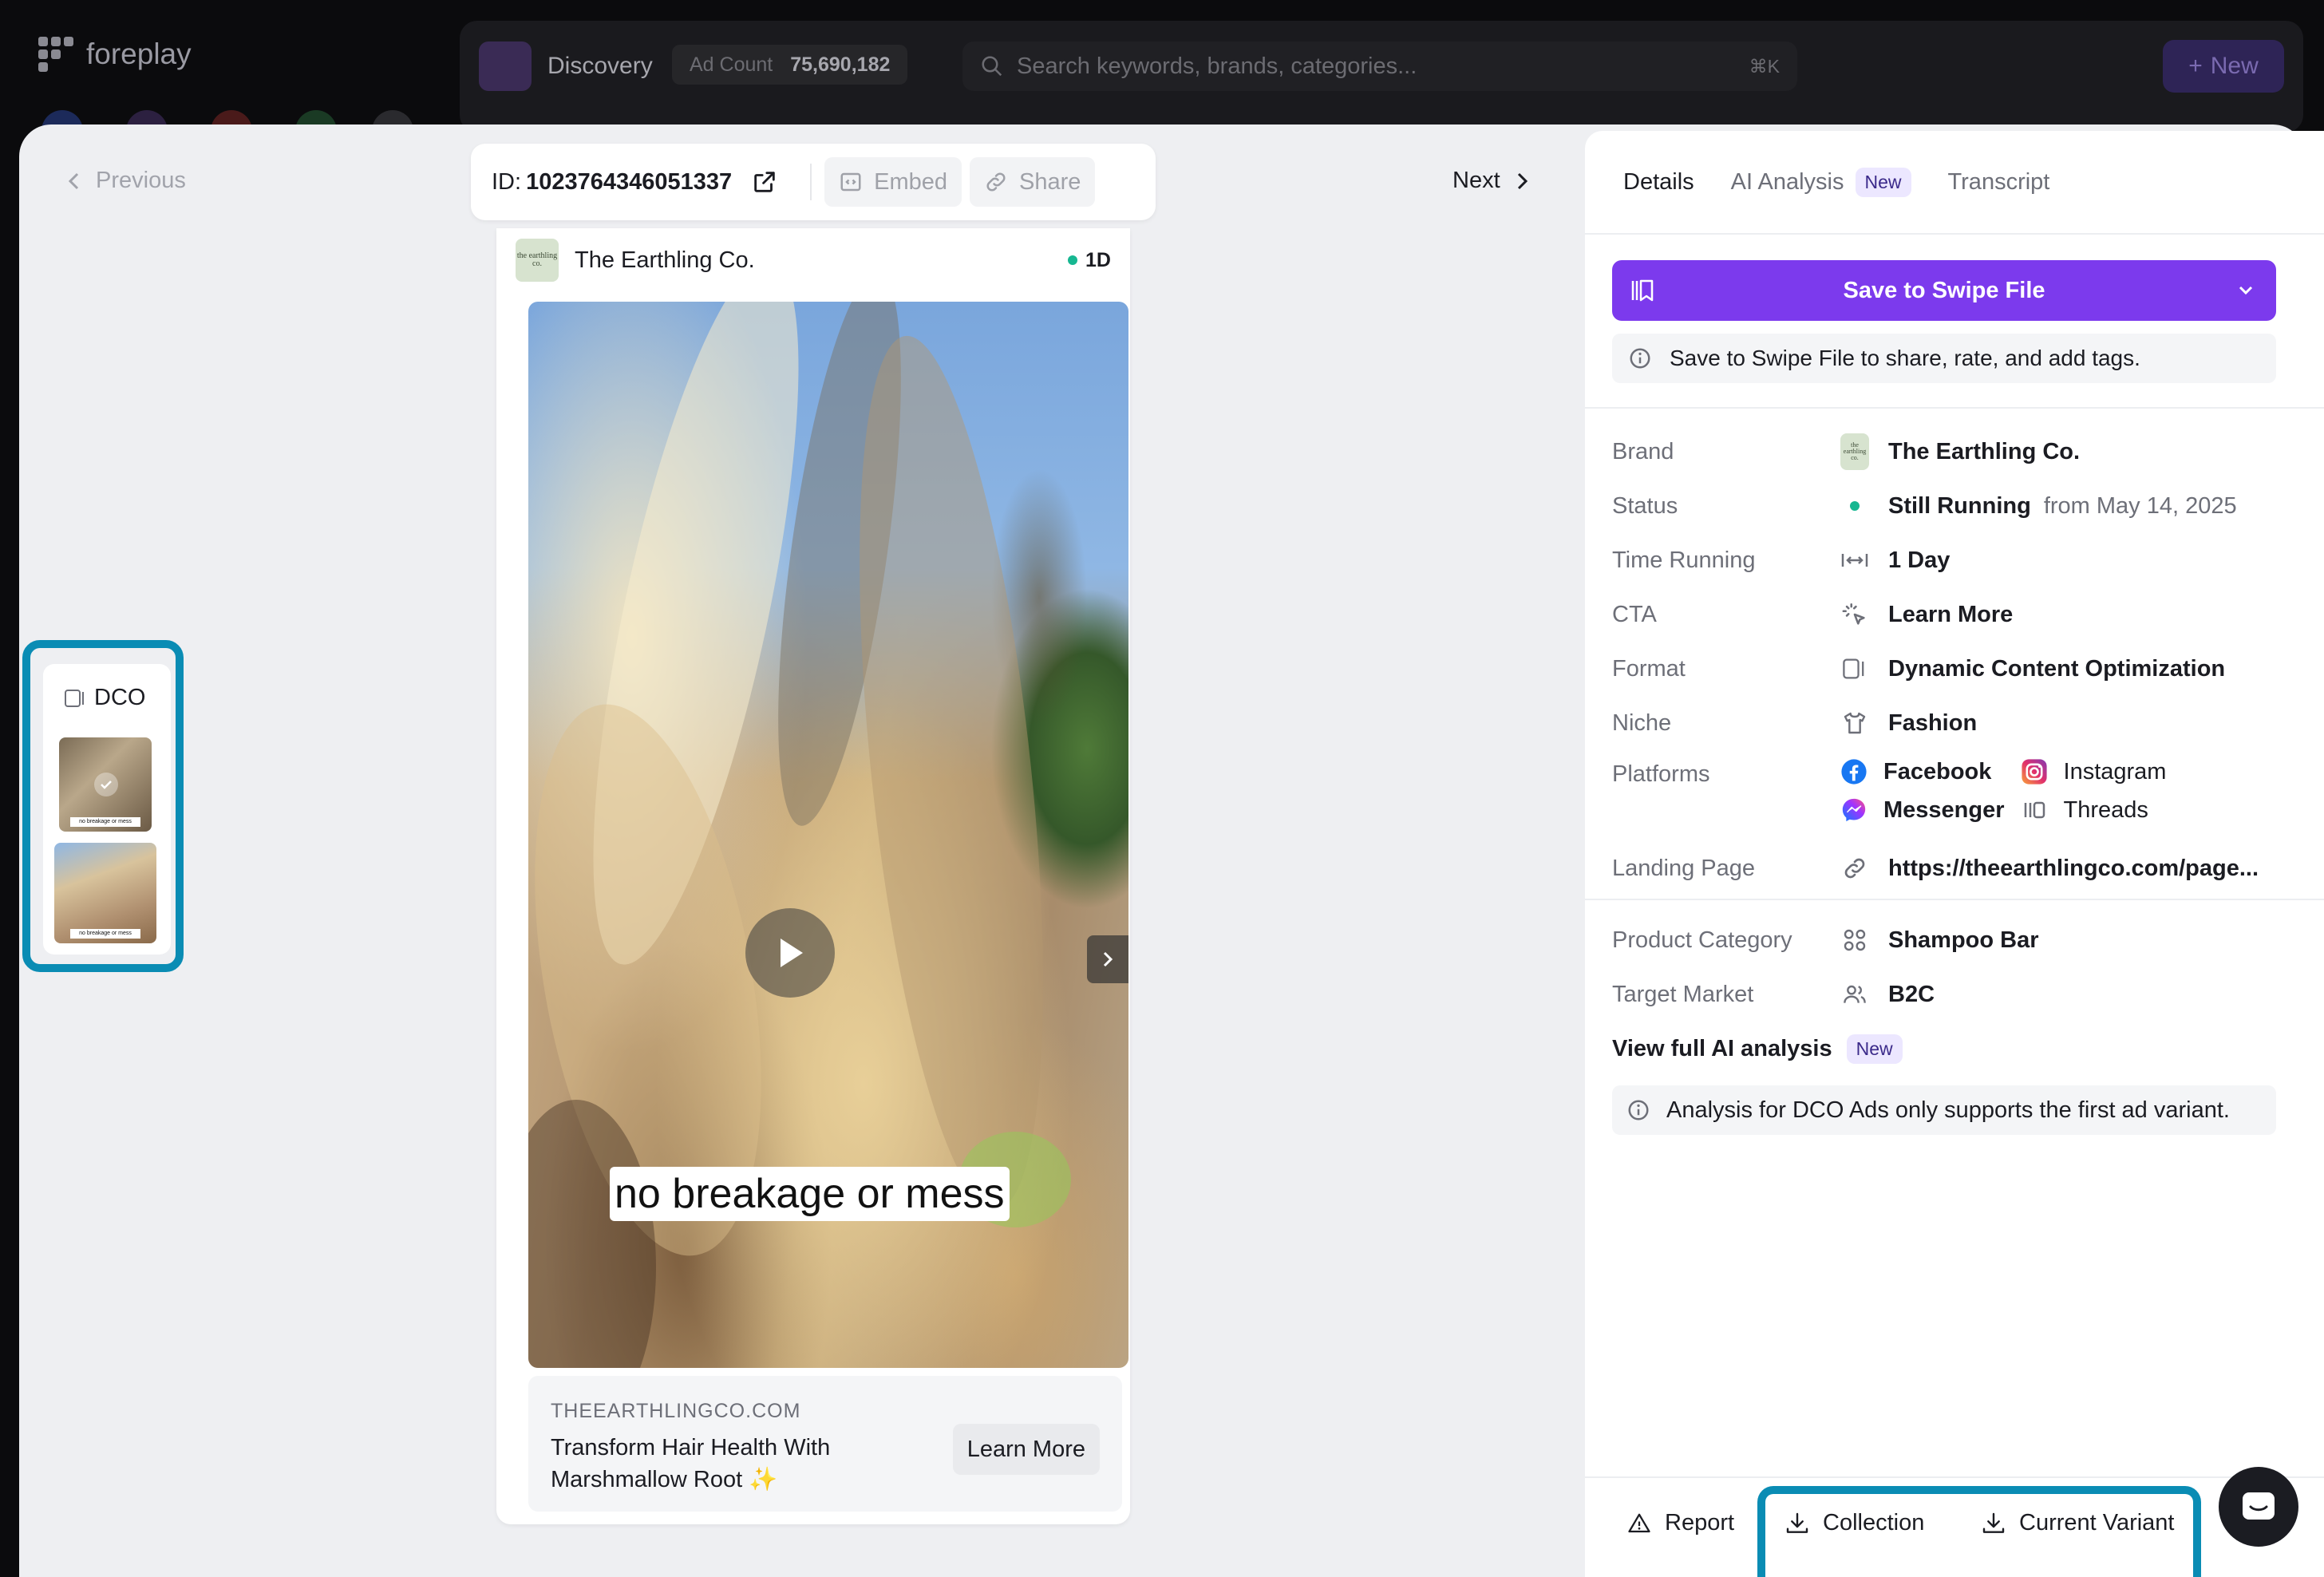  I want to click on variant-thumbnail-2: no breakage or mess, so click(105, 893).